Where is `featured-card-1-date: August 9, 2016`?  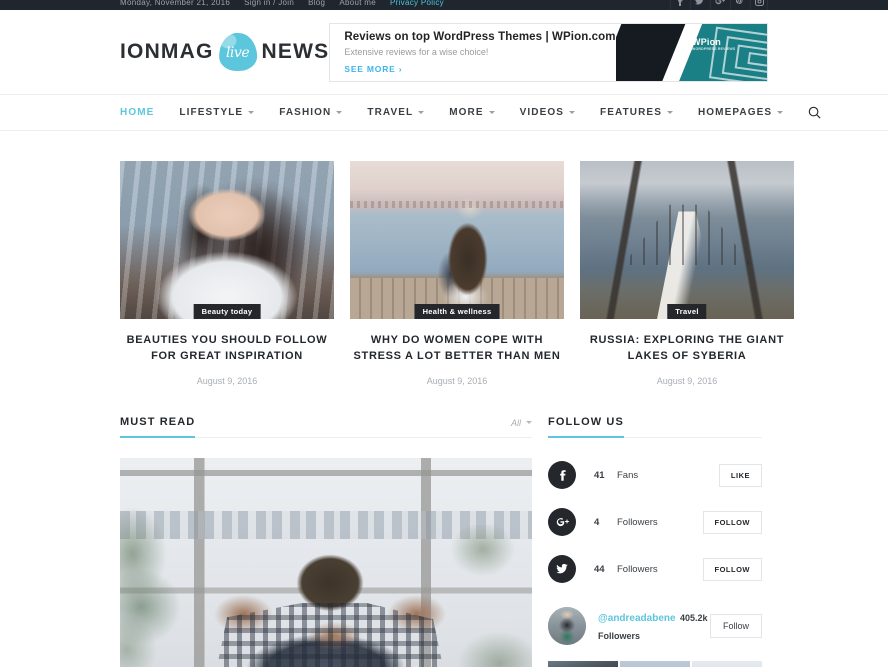 featured-card-1-date: August 9, 2016 is located at coordinates (227, 380).